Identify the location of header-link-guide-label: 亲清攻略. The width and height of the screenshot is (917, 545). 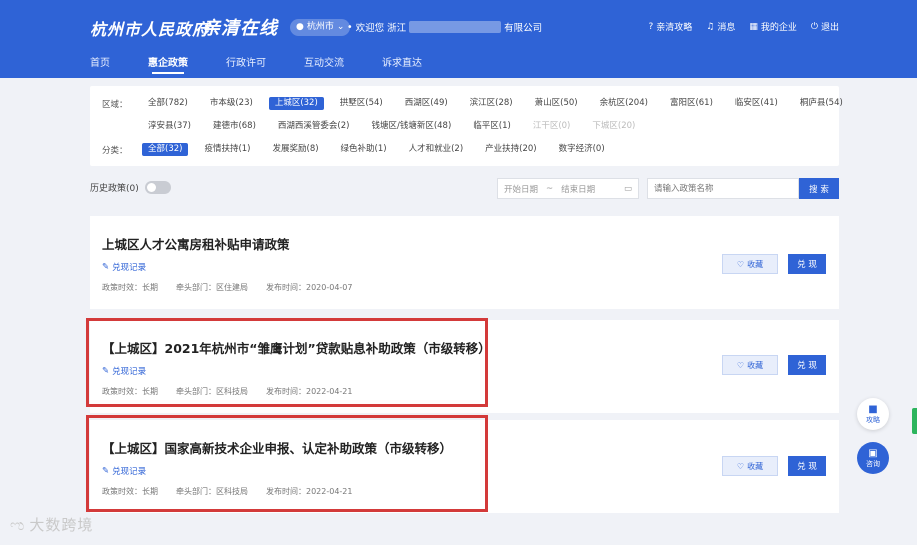
(674, 28).